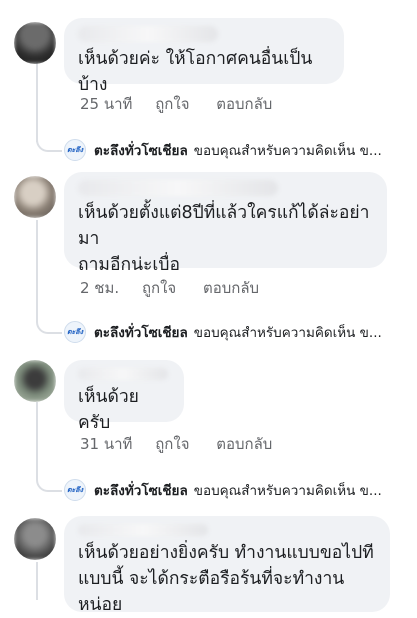 The width and height of the screenshot is (417, 618). Describe the element at coordinates (108, 410) in the screenshot. I see `comment-text: เห็นด้วยครับ` at that location.